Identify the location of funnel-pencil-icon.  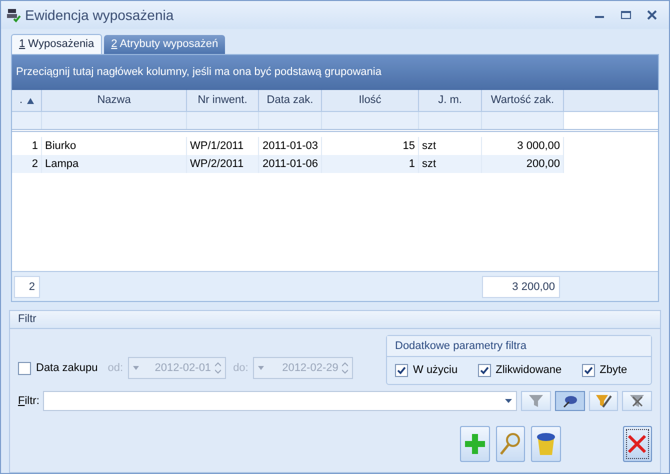
(603, 401).